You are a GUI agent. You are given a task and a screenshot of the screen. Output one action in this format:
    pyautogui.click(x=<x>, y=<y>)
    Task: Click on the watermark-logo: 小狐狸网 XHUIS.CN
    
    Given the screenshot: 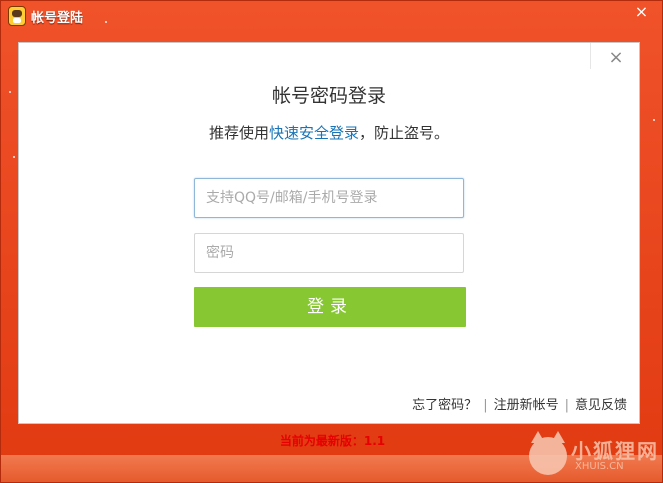 What is the action you would take?
    pyautogui.click(x=594, y=455)
    